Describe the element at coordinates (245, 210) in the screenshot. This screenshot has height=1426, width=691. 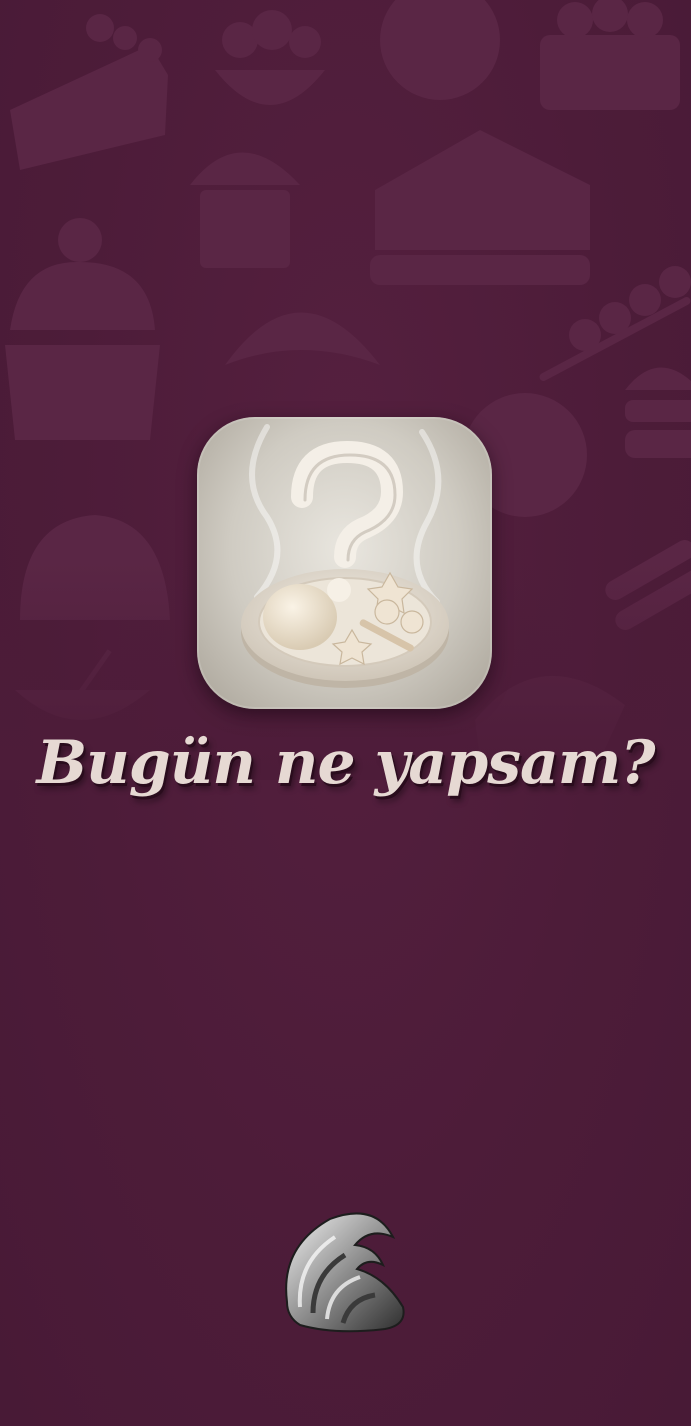
I see `muffin-icon` at that location.